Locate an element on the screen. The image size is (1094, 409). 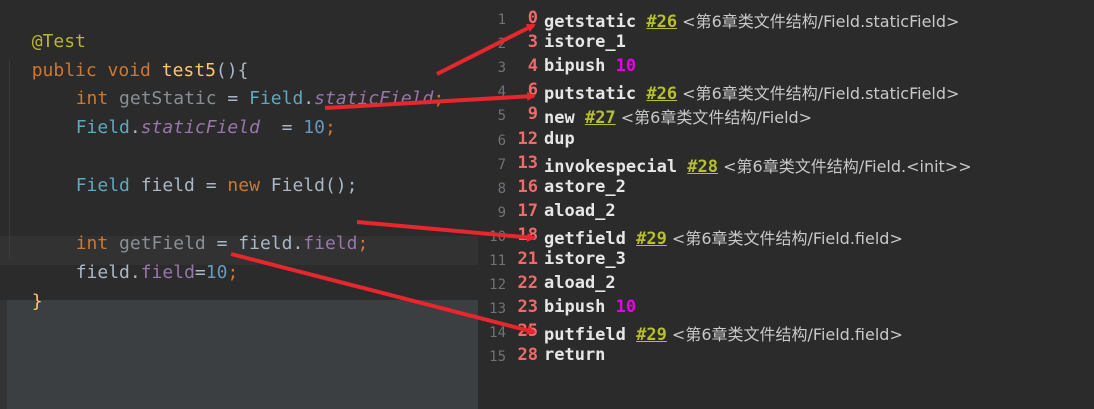
opcode: dup is located at coordinates (559, 138).